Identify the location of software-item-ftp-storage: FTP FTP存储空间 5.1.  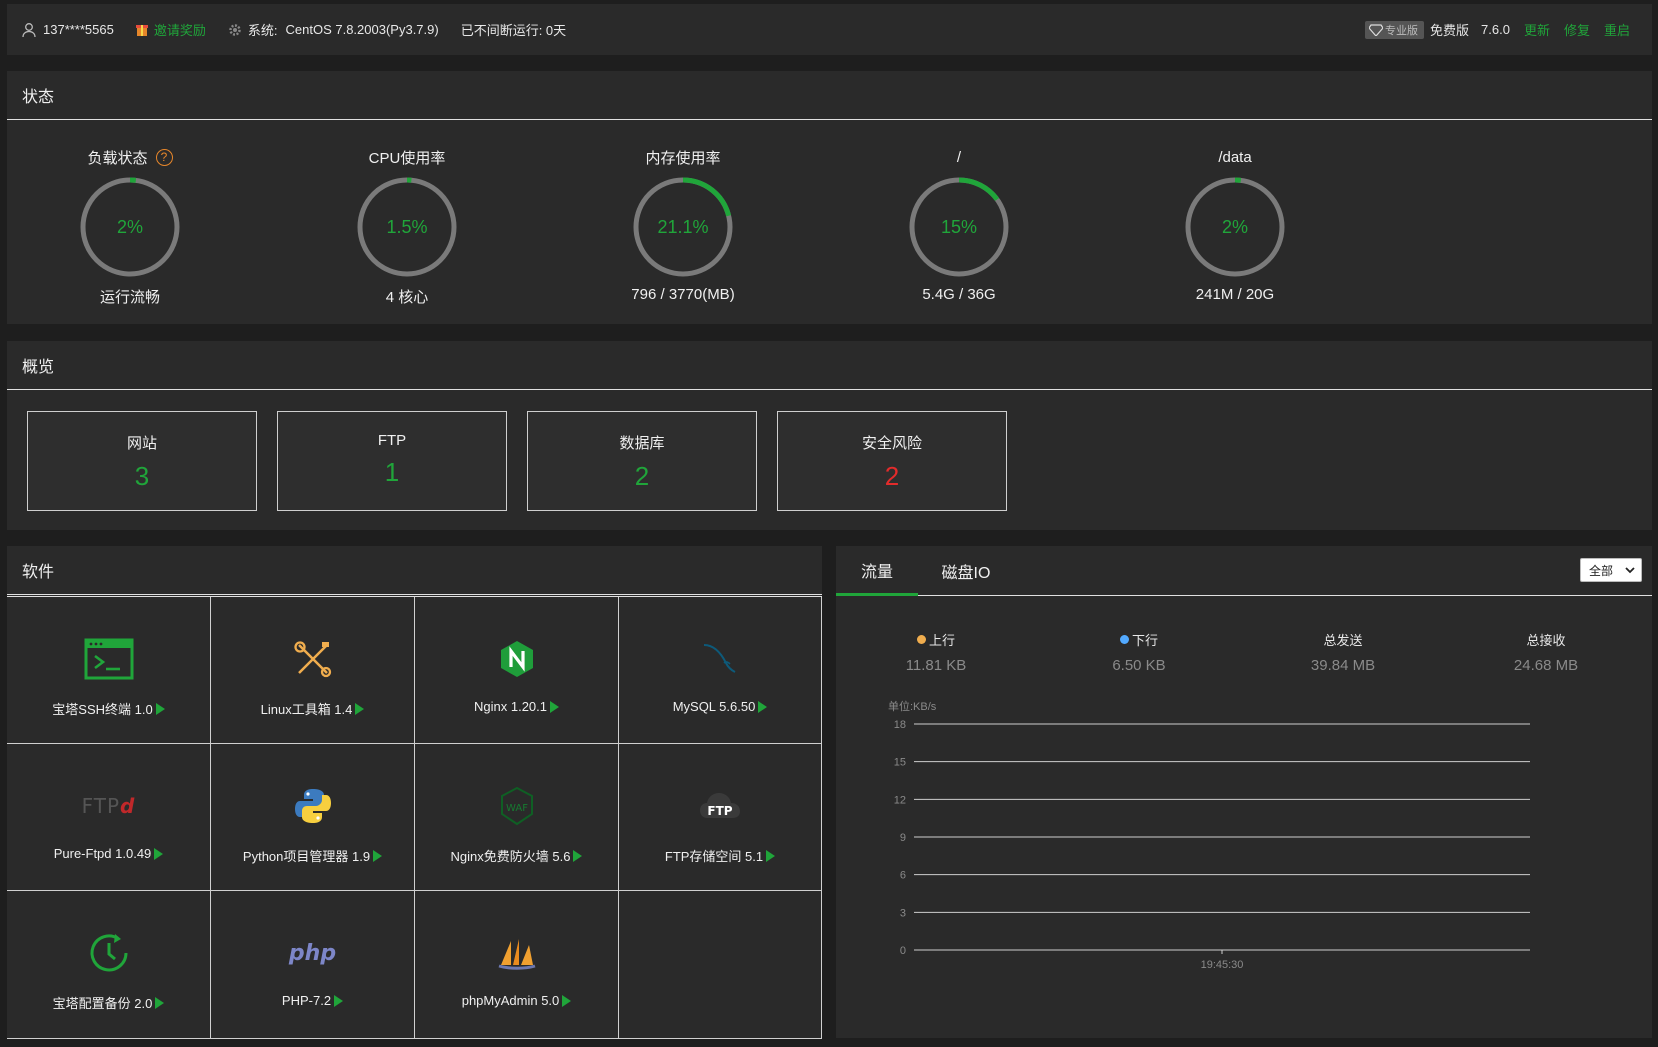
(720, 817).